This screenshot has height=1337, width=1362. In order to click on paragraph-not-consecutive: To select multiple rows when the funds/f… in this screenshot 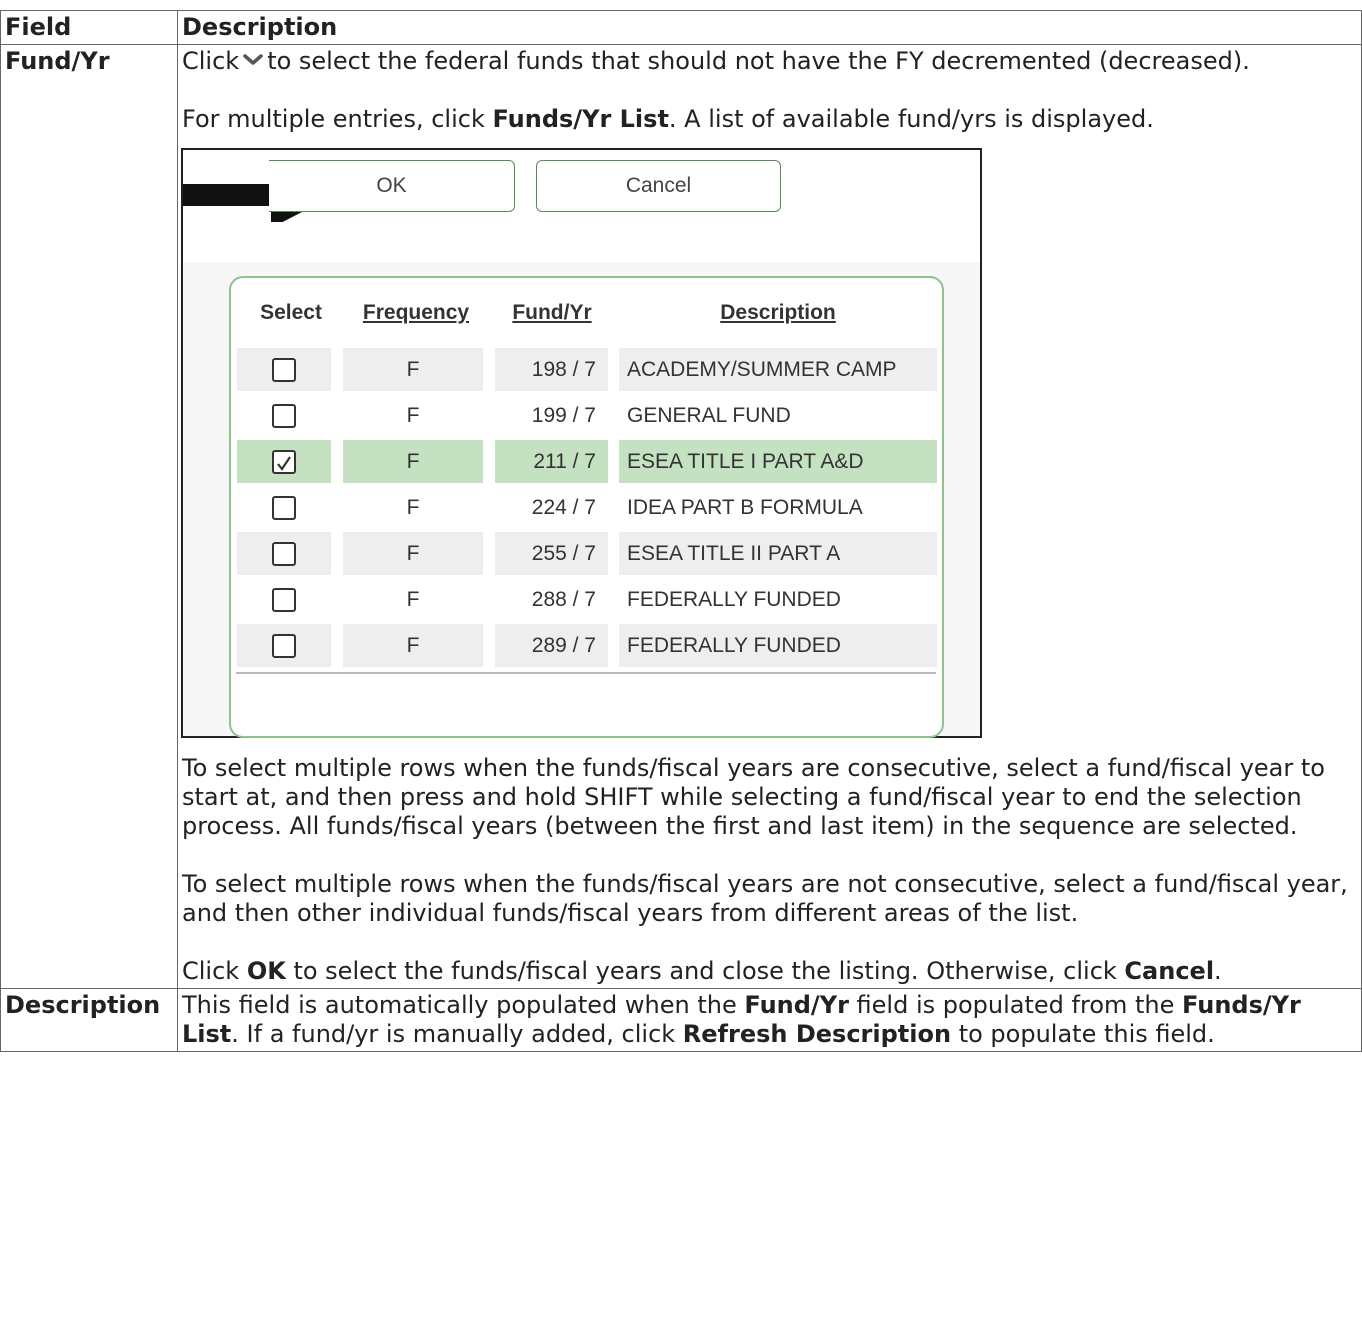, I will do `click(765, 898)`.